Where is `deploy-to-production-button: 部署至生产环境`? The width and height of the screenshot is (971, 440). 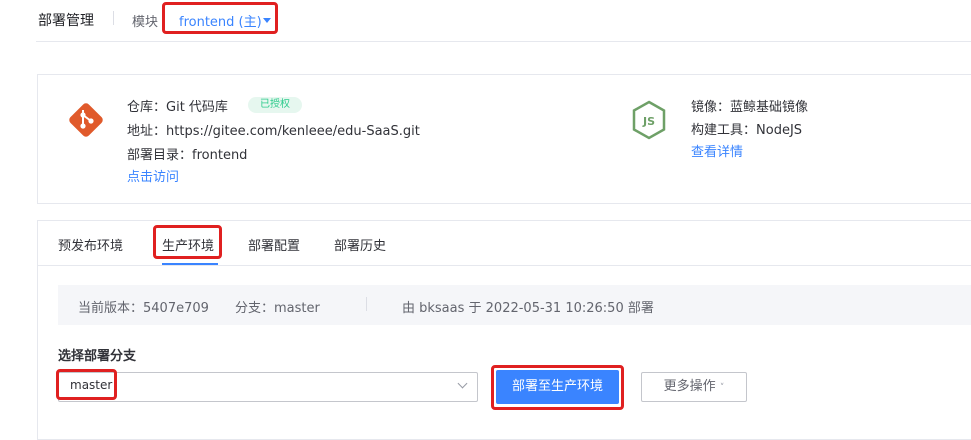
deploy-to-production-button: 部署至生产环境 is located at coordinates (557, 387).